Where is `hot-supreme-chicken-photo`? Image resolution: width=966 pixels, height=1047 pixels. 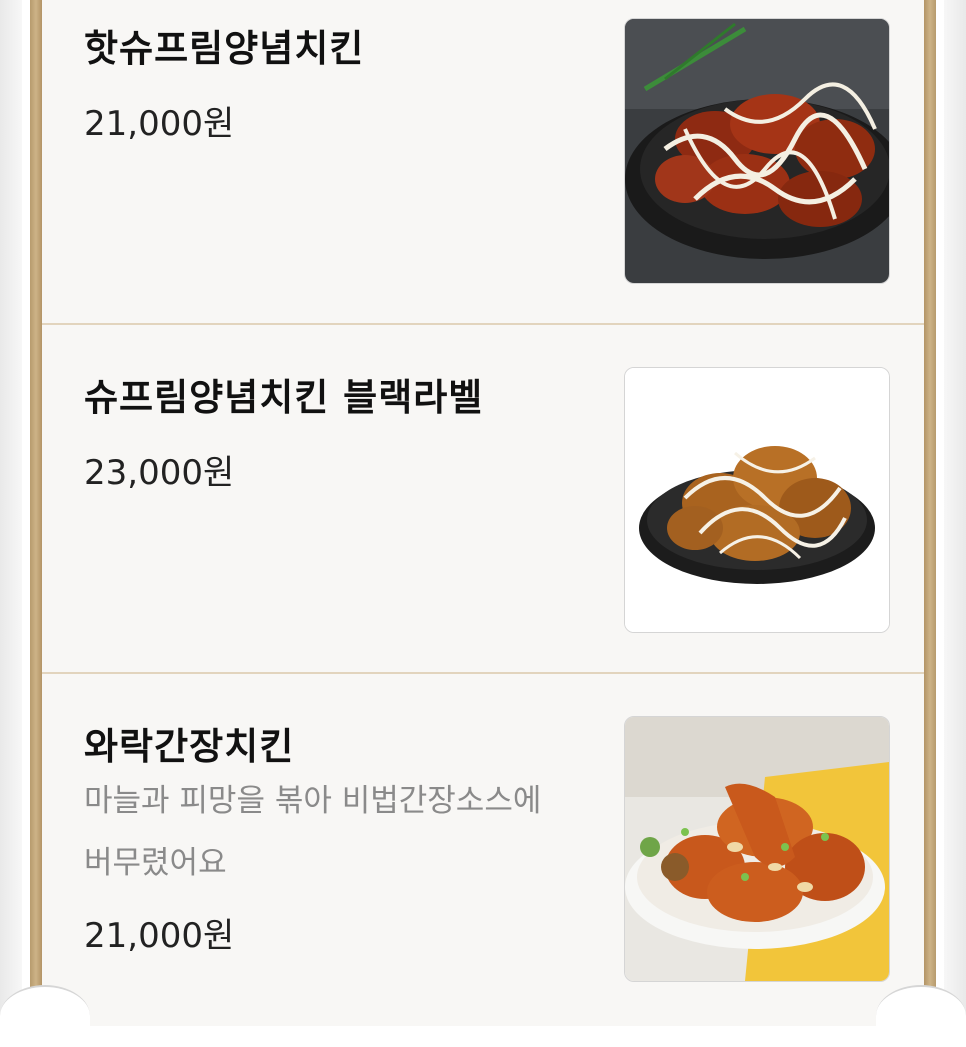 hot-supreme-chicken-photo is located at coordinates (757, 151).